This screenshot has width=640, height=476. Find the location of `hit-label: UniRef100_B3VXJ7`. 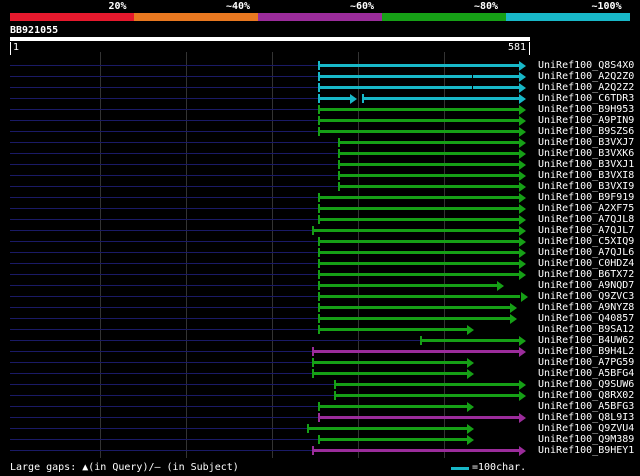

hit-label: UniRef100_B3VXJ7 is located at coordinates (586, 142).